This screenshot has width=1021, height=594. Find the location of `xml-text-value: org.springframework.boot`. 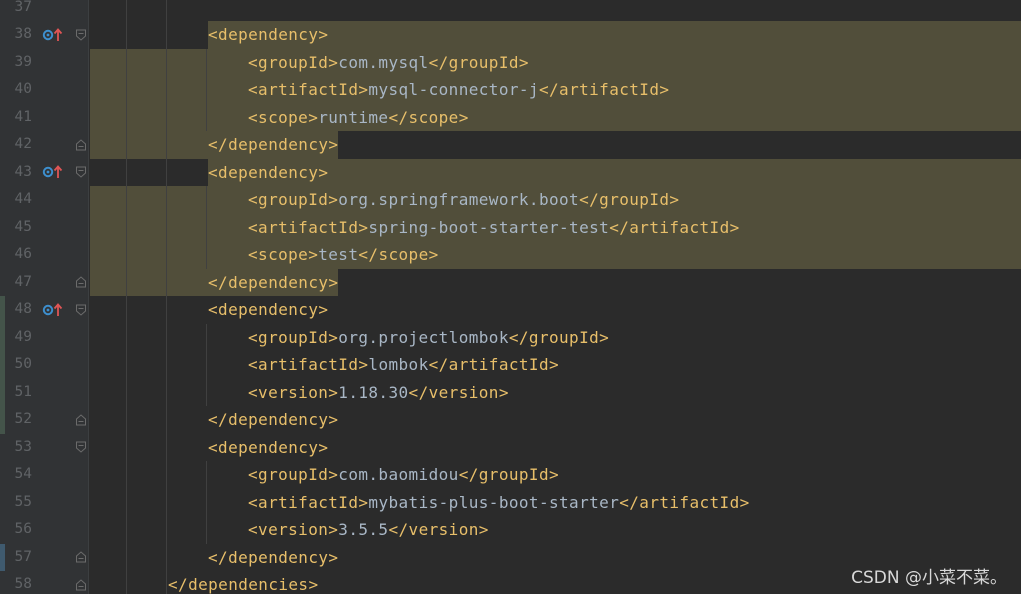

xml-text-value: org.springframework.boot is located at coordinates (459, 199).